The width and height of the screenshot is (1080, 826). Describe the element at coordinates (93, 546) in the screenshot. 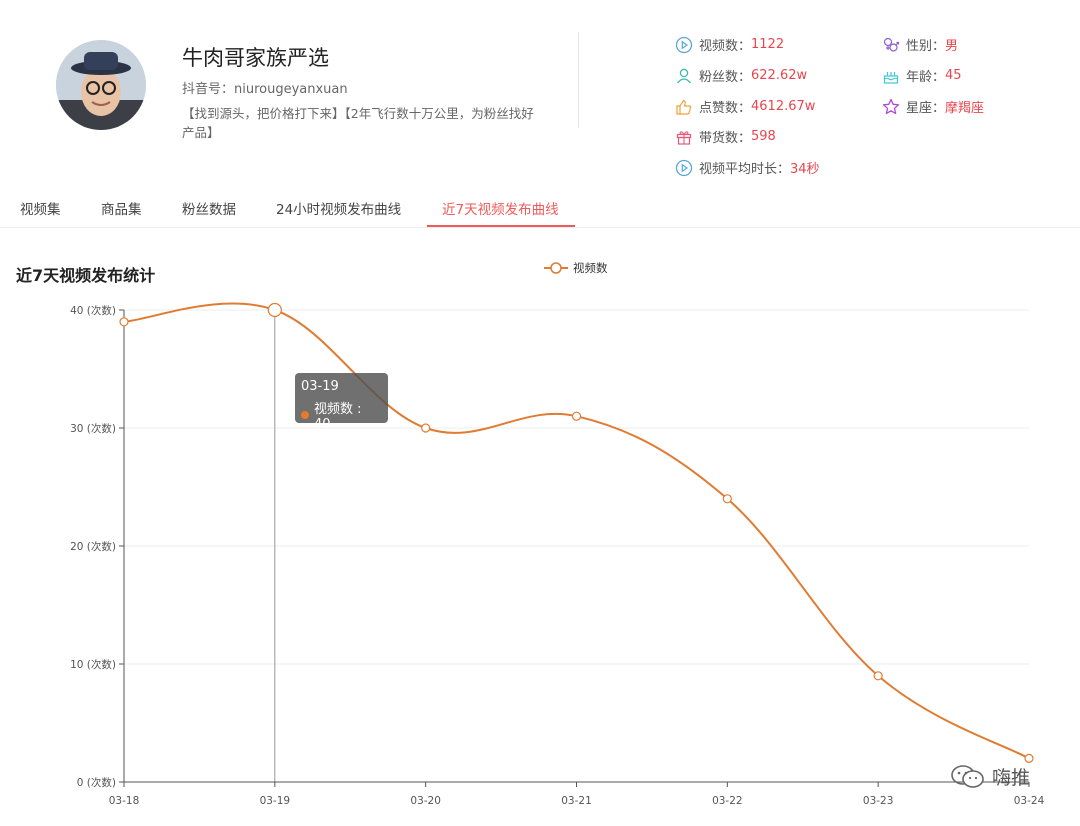

I see `y-tick-label: 20 (次数)` at that location.